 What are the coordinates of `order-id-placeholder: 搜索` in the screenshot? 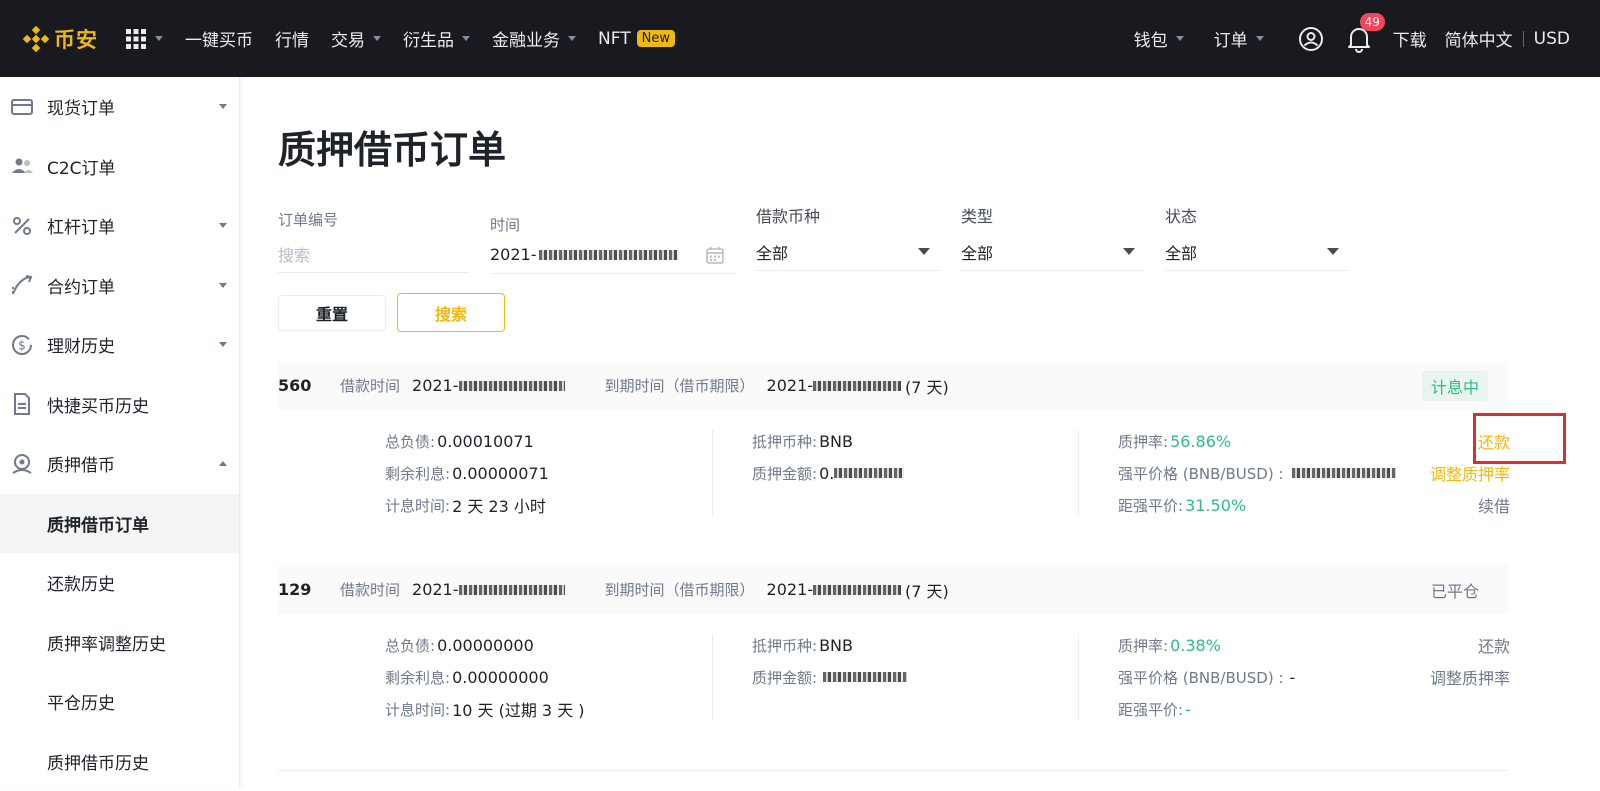 It's located at (294, 254).